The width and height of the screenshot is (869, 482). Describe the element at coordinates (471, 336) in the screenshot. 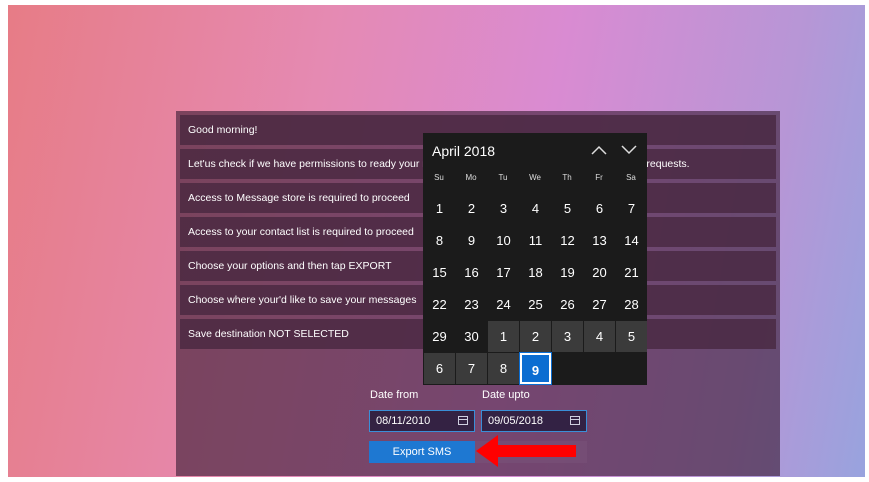

I see `calendar-day: 30` at that location.